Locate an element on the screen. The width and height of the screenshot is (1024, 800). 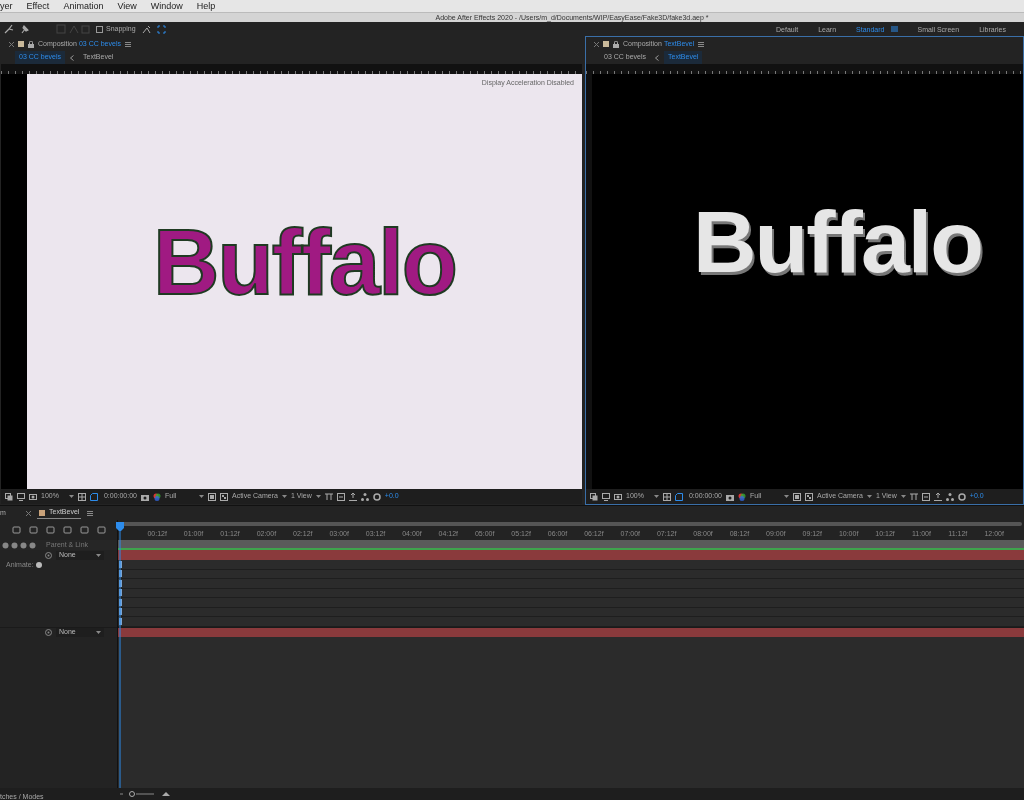
pin-icon is located at coordinates (25, 29).